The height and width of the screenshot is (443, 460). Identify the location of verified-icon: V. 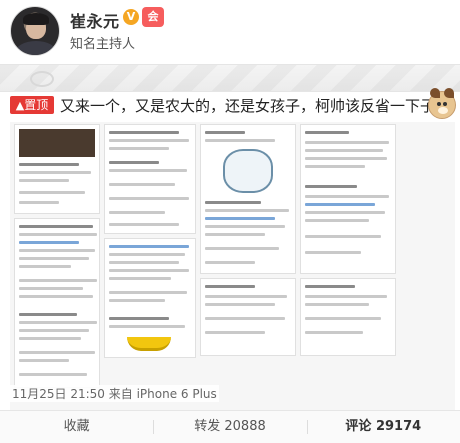
(131, 17).